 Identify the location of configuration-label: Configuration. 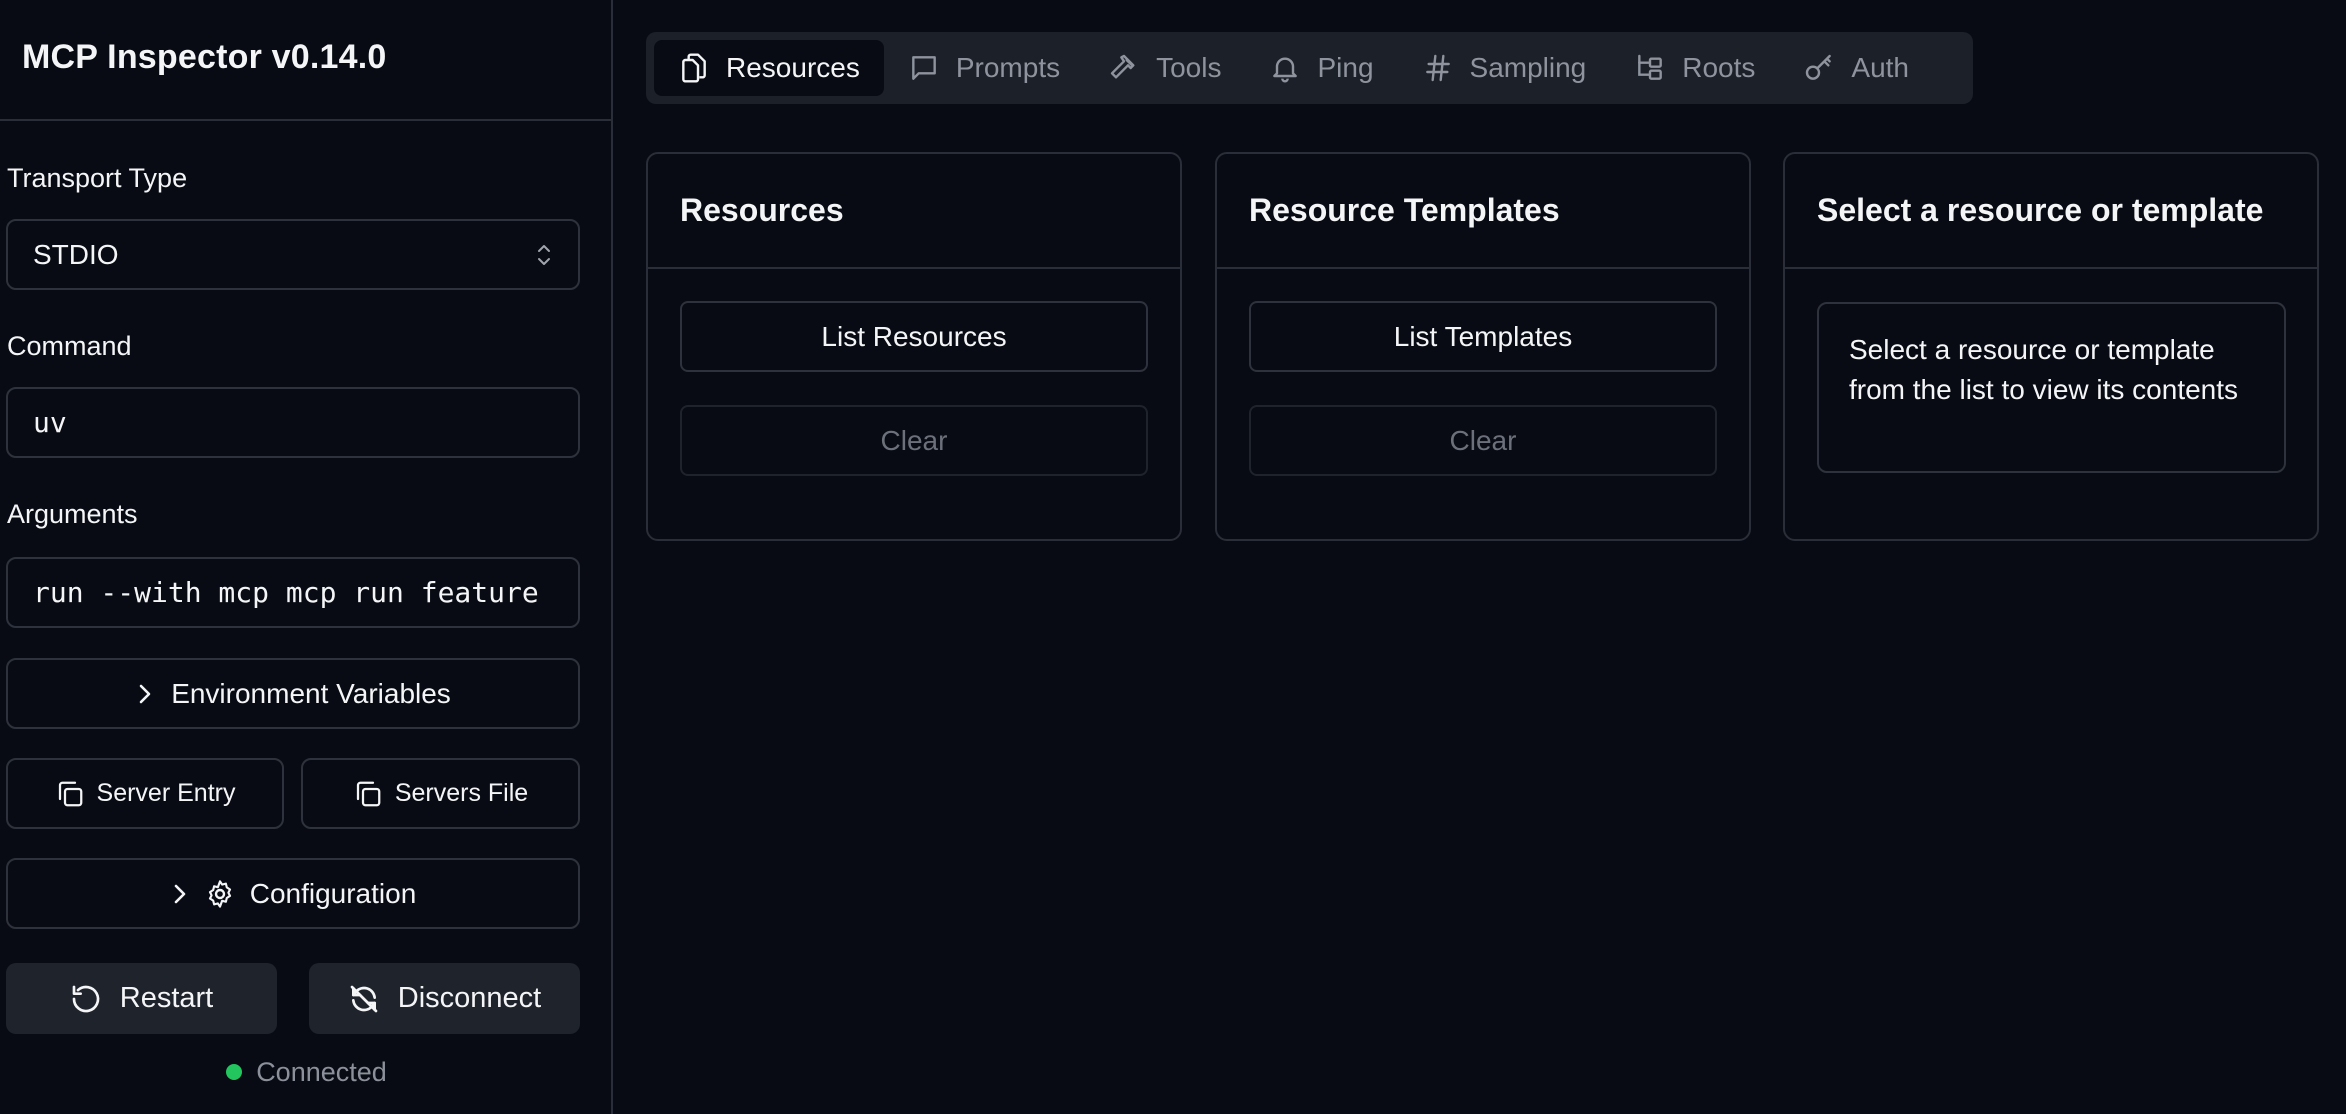
(333, 893).